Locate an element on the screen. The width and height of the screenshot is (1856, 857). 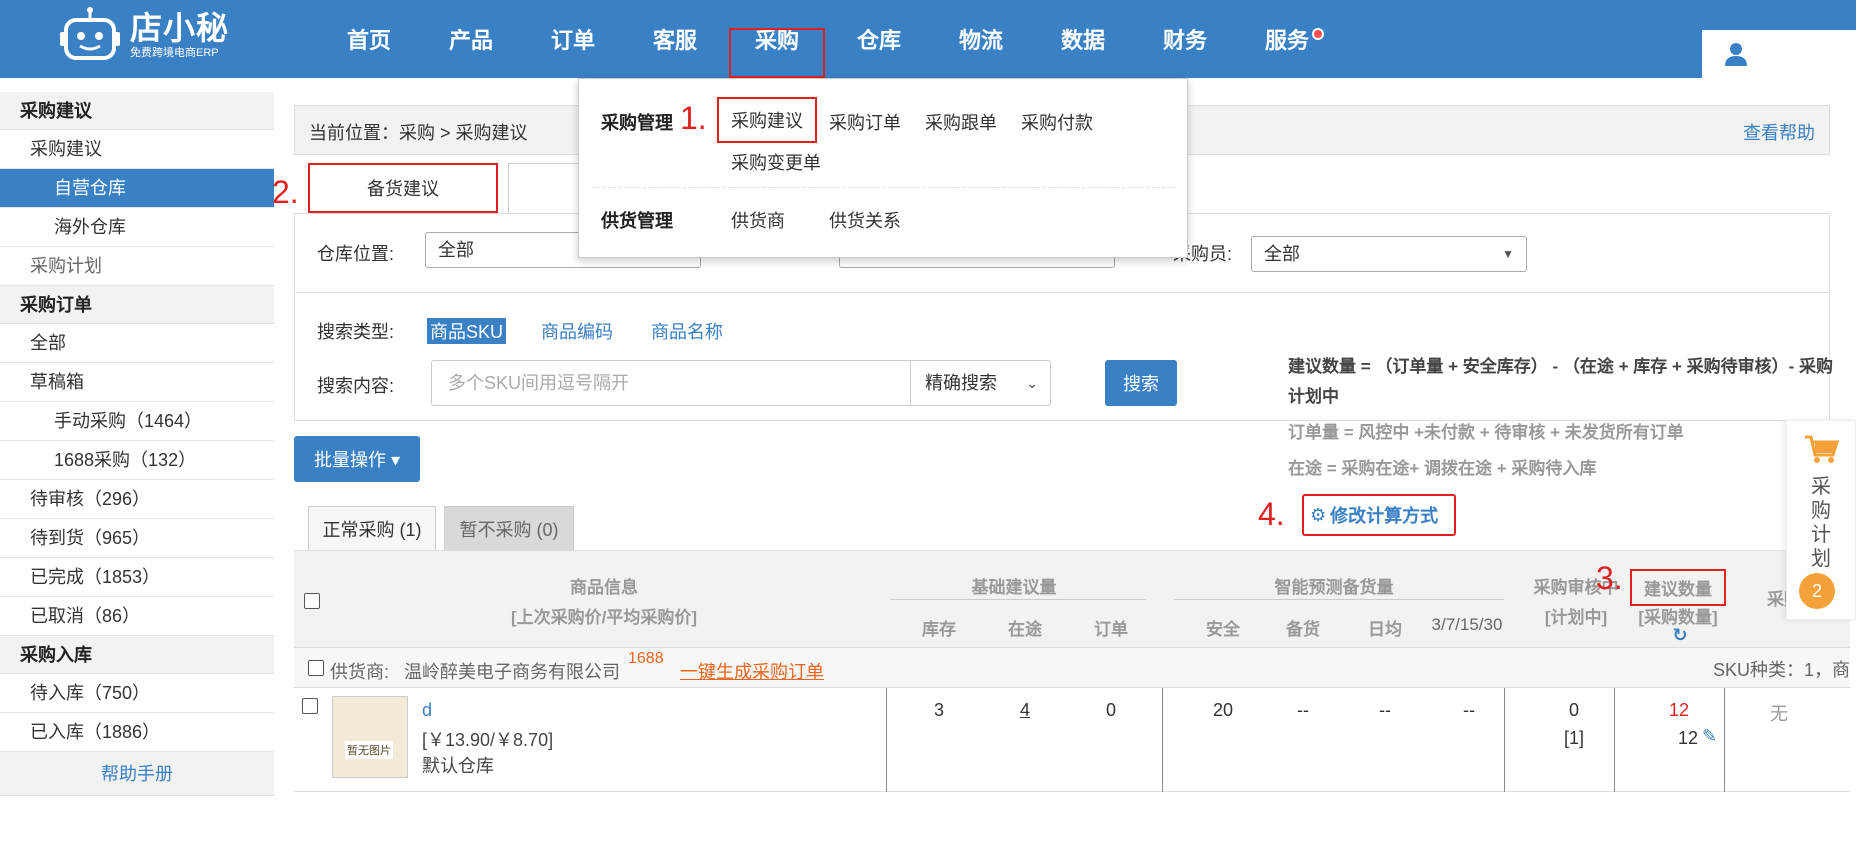
floating-purchase-plan: 采购计划 2 is located at coordinates (1821, 520).